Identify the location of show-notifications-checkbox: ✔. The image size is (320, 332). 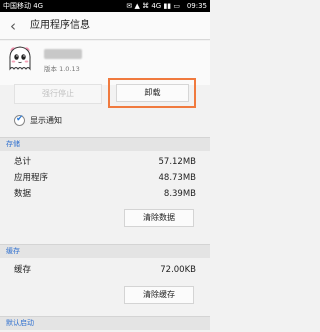
(19, 120).